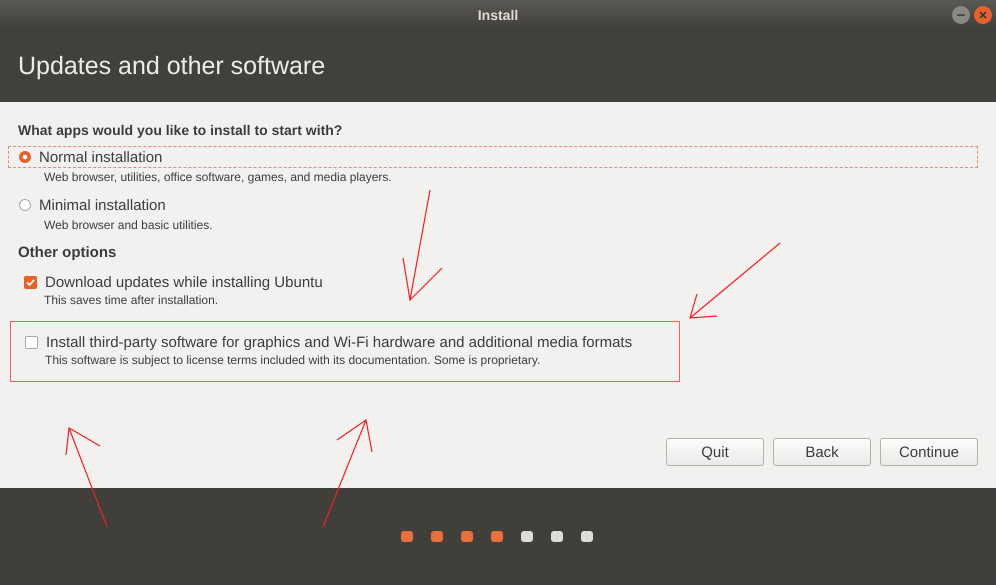  What do you see at coordinates (822, 452) in the screenshot?
I see `dialog-button: Back` at bounding box center [822, 452].